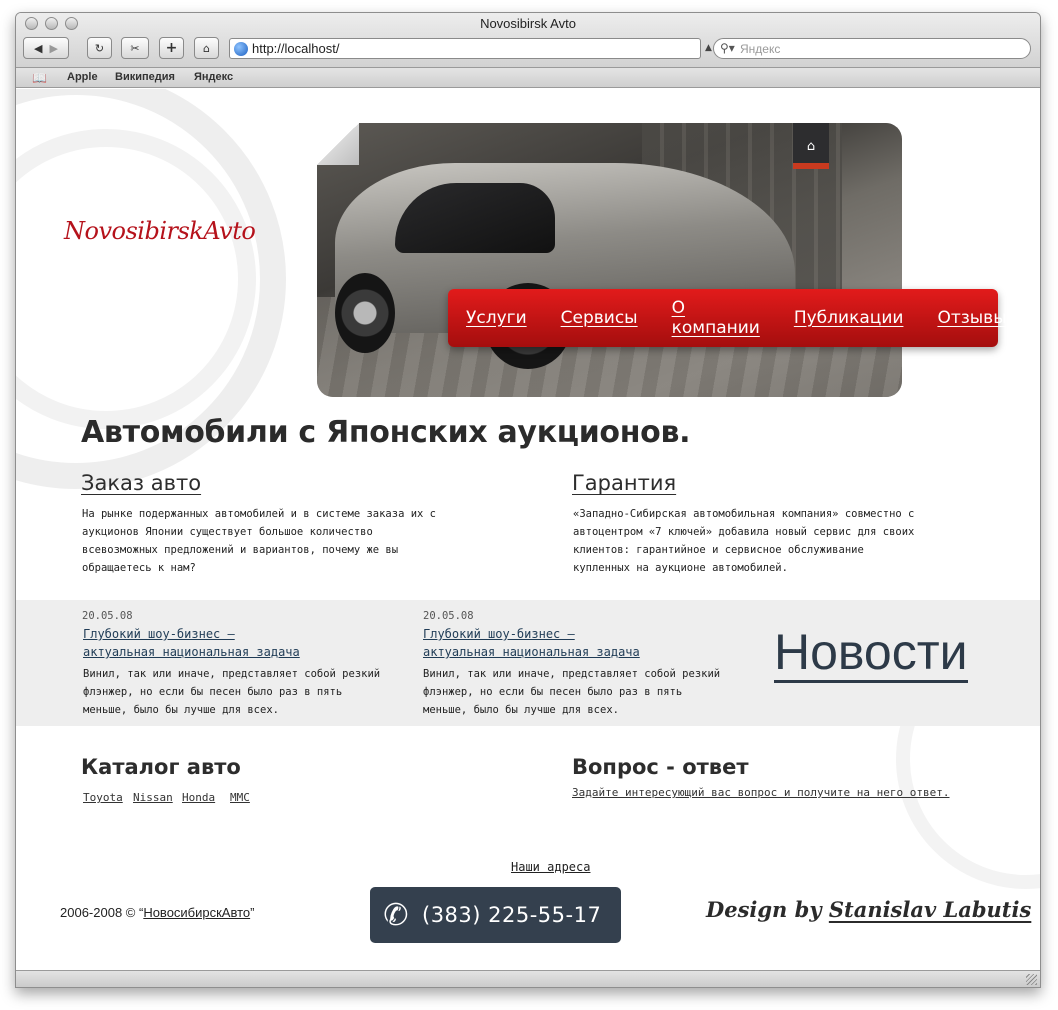 Image resolution: width=1058 pixels, height=1010 pixels. Describe the element at coordinates (528, 78) in the screenshot. I see `bookmarks-bar: 📖 Apple Википедия Яндекс` at that location.